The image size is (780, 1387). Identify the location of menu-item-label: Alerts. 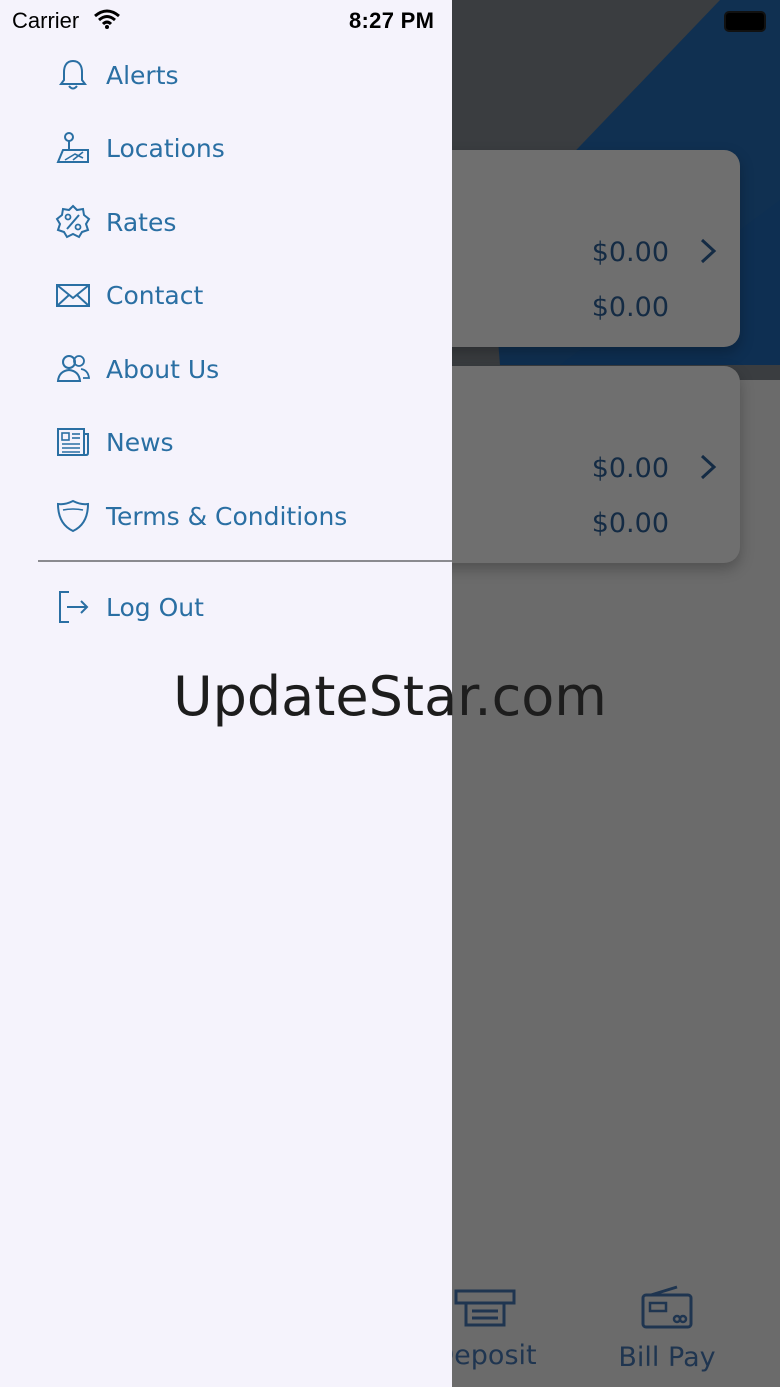
(142, 75).